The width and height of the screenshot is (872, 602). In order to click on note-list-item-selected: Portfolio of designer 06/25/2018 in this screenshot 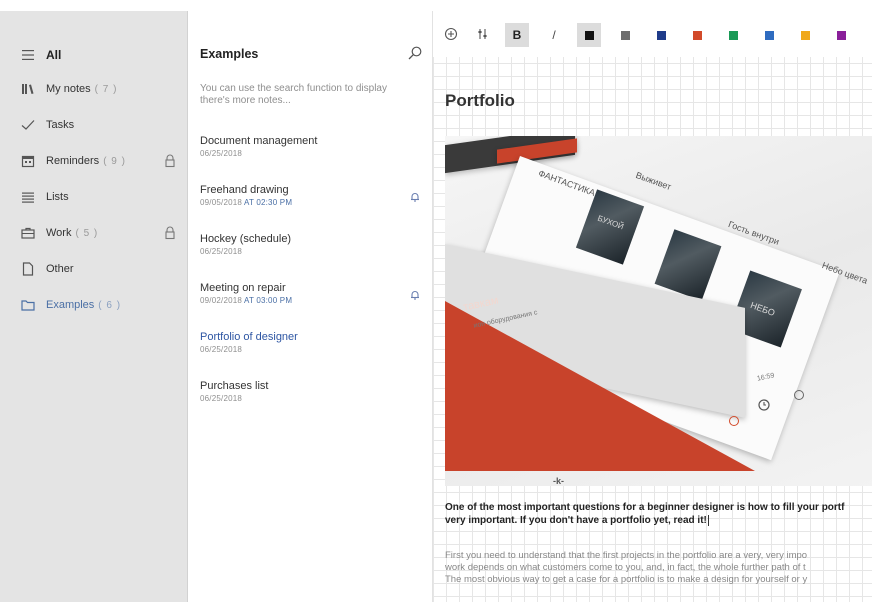, I will do `click(312, 348)`.